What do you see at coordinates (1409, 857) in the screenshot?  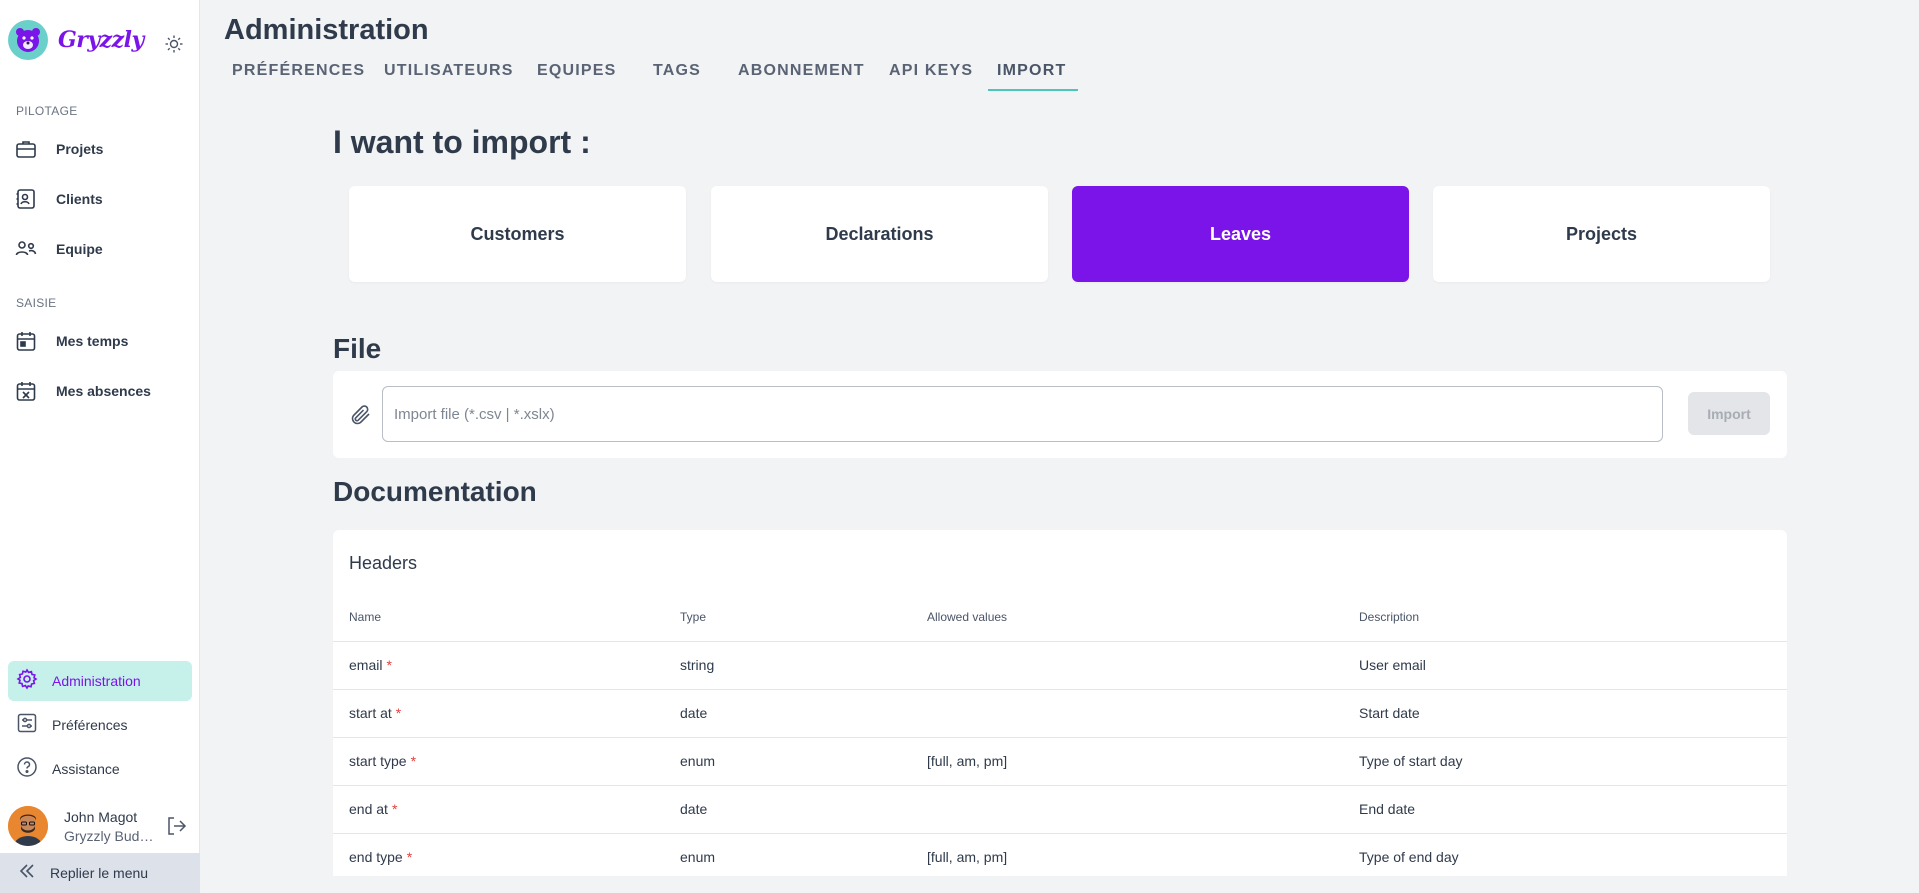 I see `field-description: Type of end day` at bounding box center [1409, 857].